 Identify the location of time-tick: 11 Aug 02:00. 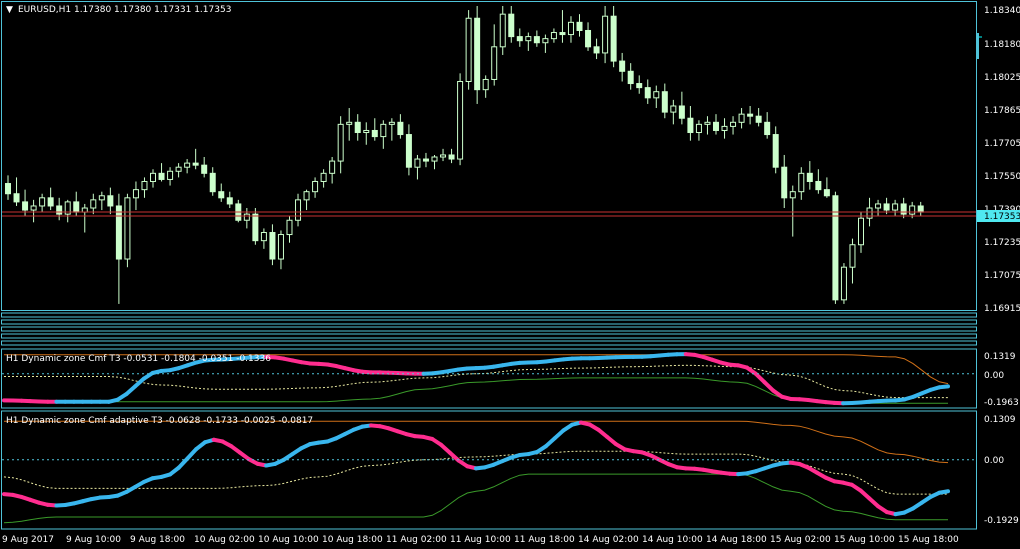
(416, 540).